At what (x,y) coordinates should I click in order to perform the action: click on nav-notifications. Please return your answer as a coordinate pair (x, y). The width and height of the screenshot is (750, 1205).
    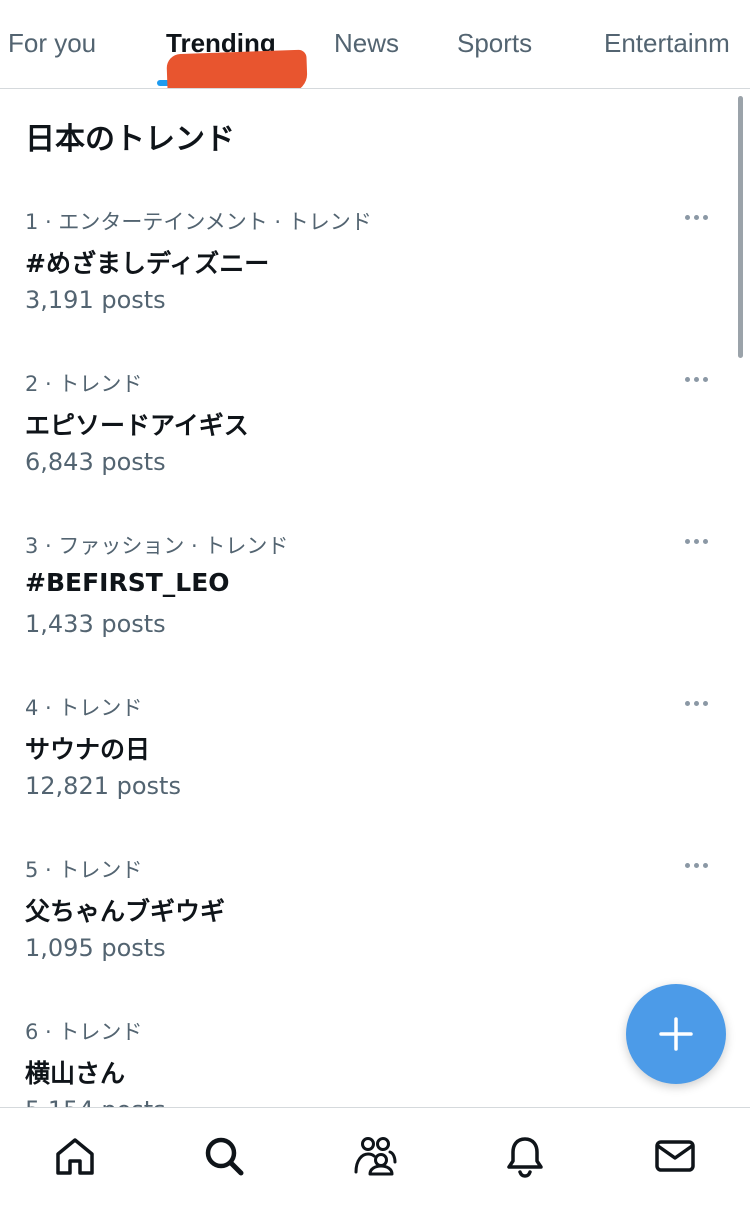
    Looking at the image, I should click on (525, 1156).